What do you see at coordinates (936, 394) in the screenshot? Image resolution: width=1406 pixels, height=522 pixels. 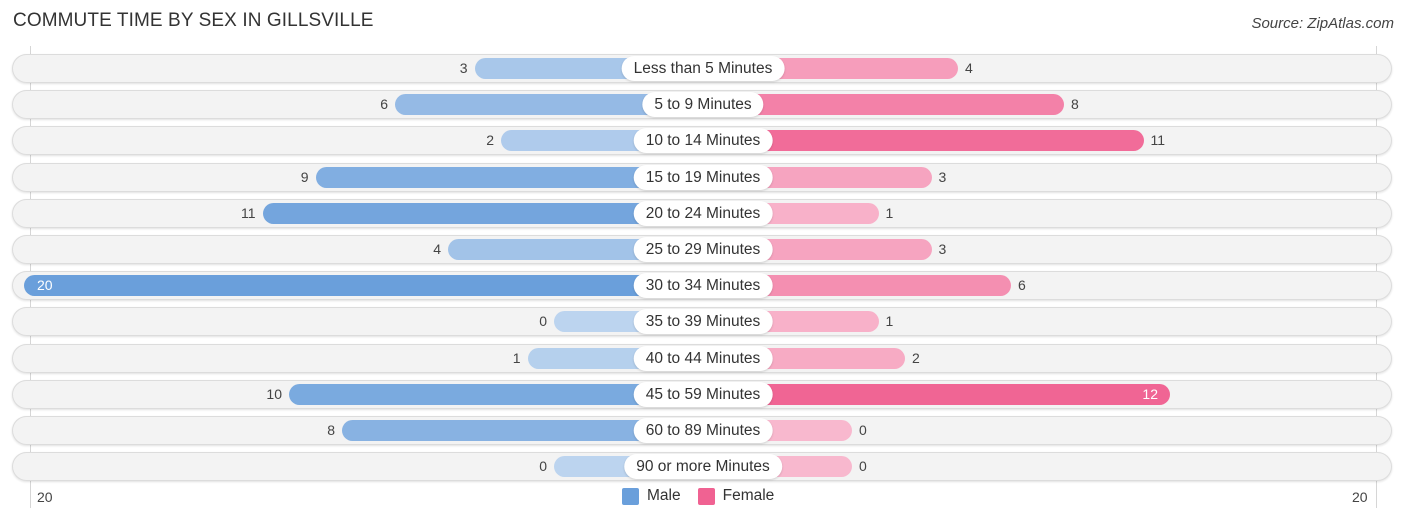 I see `bar-female` at bounding box center [936, 394].